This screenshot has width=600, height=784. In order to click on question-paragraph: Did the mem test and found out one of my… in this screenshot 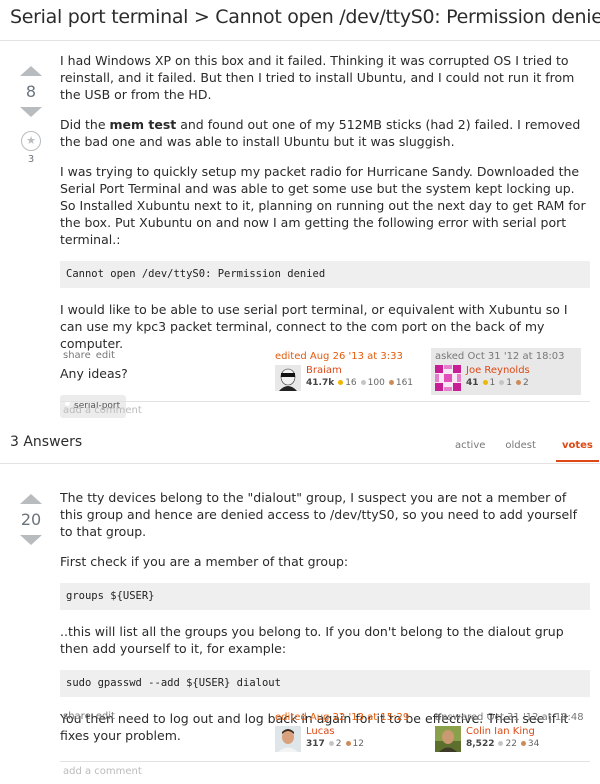, I will do `click(325, 133)`.